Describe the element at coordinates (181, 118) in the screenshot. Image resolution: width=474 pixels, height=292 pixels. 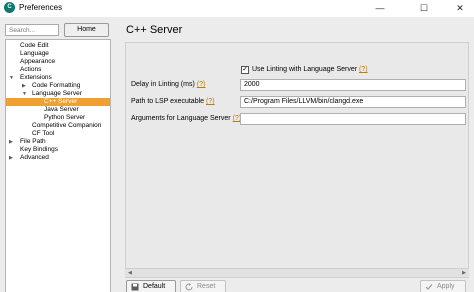
I see `args-text: Arguments for Language Server` at that location.